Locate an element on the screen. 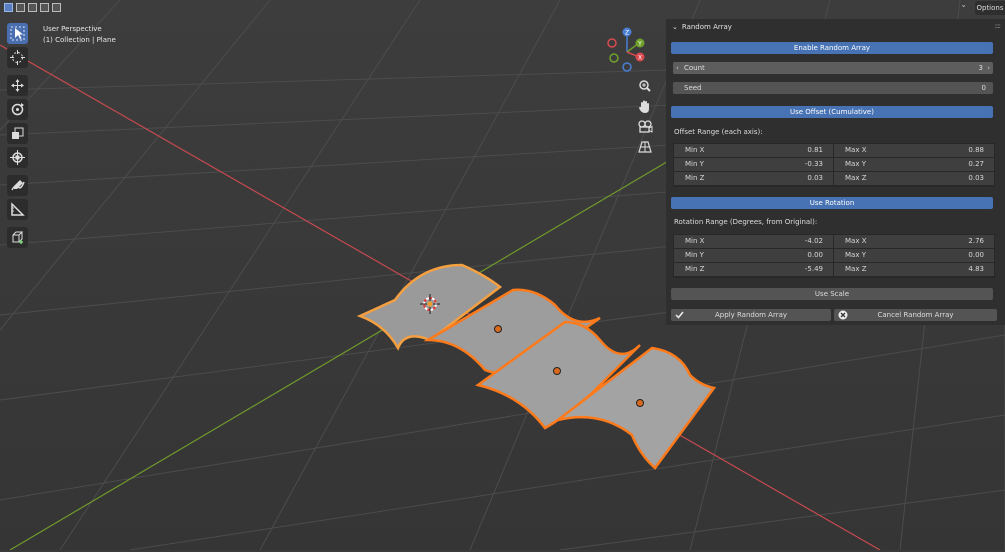  drag-grip-icon: :::: is located at coordinates (998, 26).